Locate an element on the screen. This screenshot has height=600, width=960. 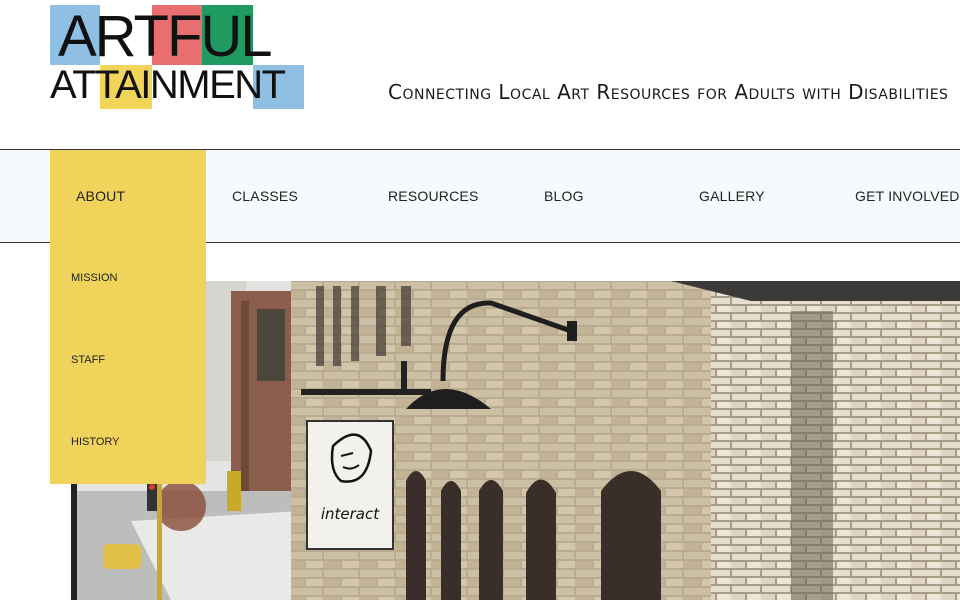
nav-item-classes: CLASSES is located at coordinates (265, 196).